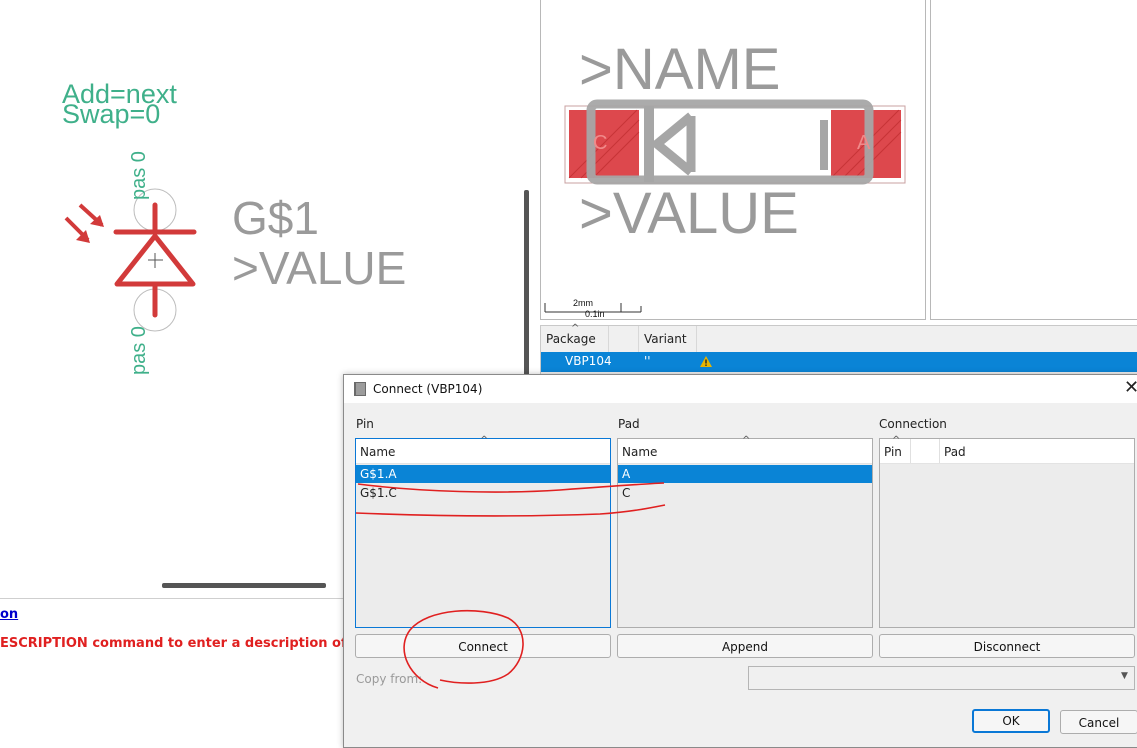 The image size is (1137, 748). What do you see at coordinates (745, 646) in the screenshot?
I see `append-button: Append` at bounding box center [745, 646].